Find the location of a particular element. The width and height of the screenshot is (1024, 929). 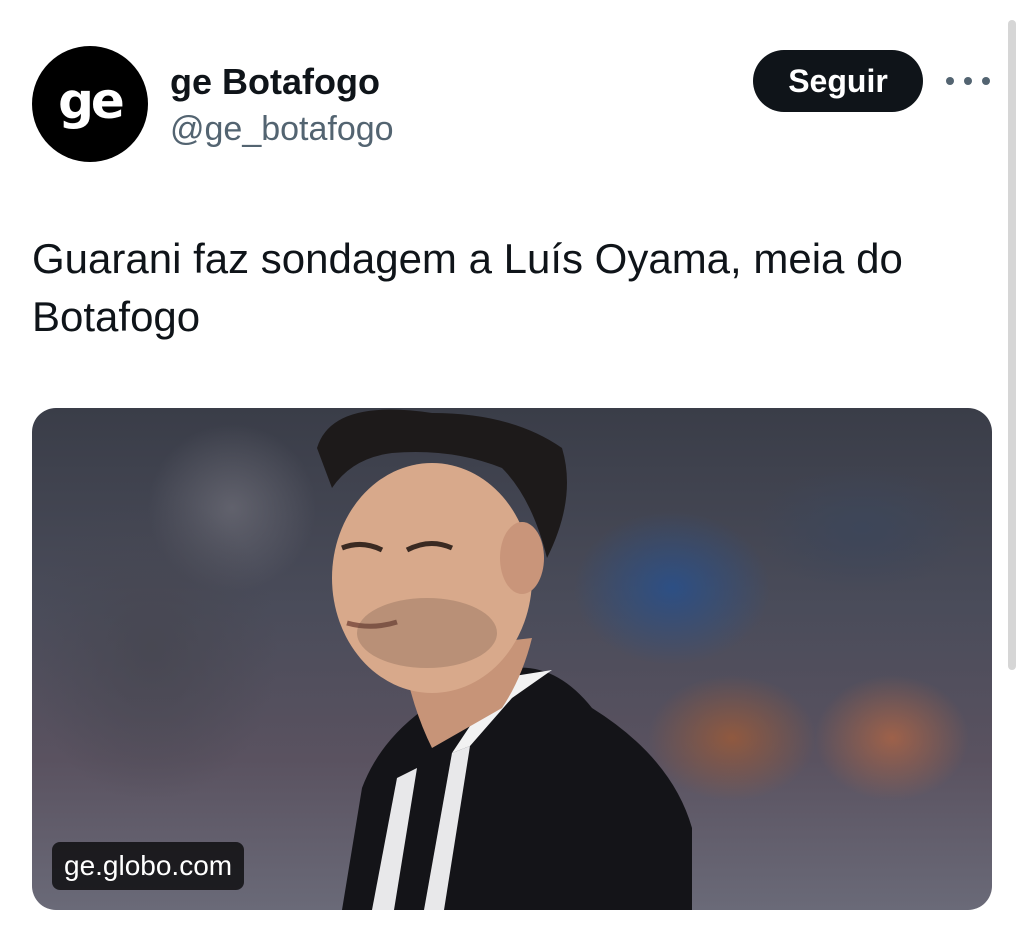

follow-button: Seguir is located at coordinates (838, 81).